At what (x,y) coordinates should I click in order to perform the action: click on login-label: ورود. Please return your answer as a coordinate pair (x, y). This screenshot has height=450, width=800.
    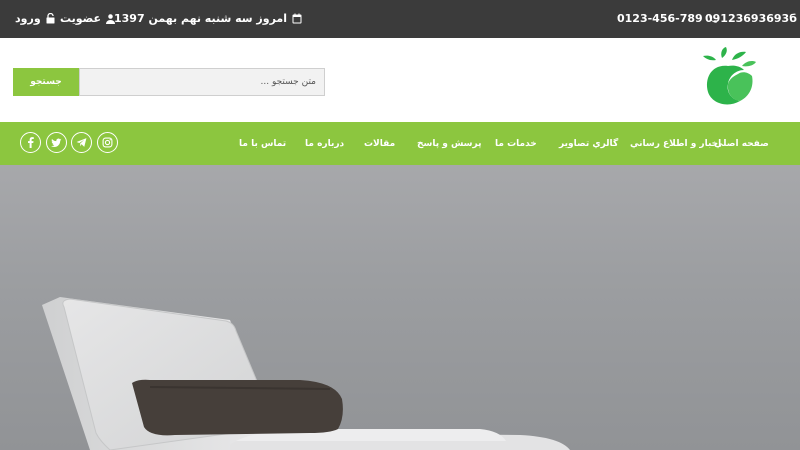
    Looking at the image, I should click on (28, 18).